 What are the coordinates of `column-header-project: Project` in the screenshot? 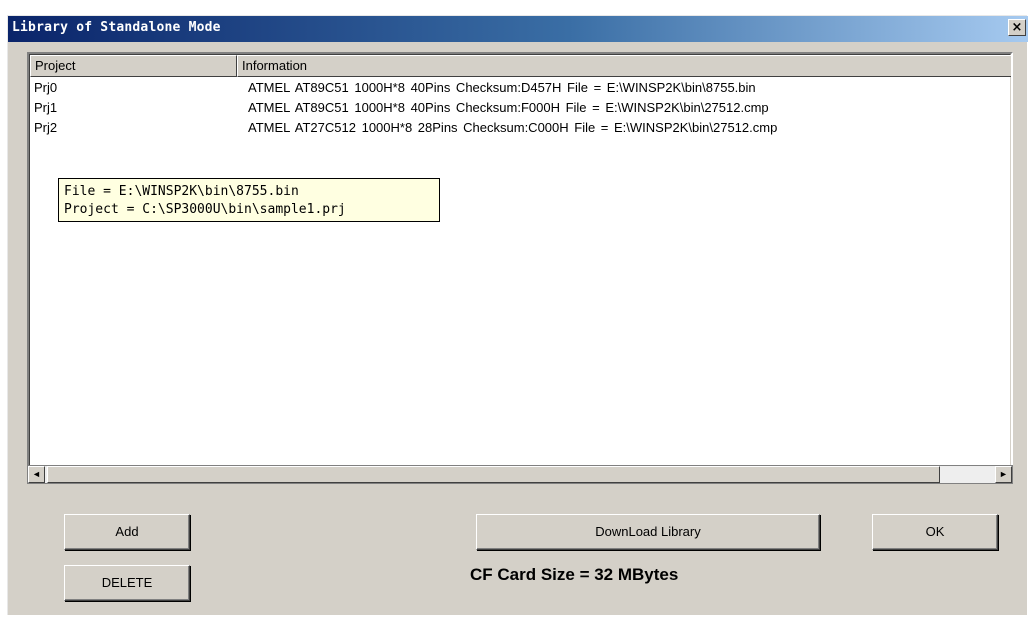 It's located at (133, 66).